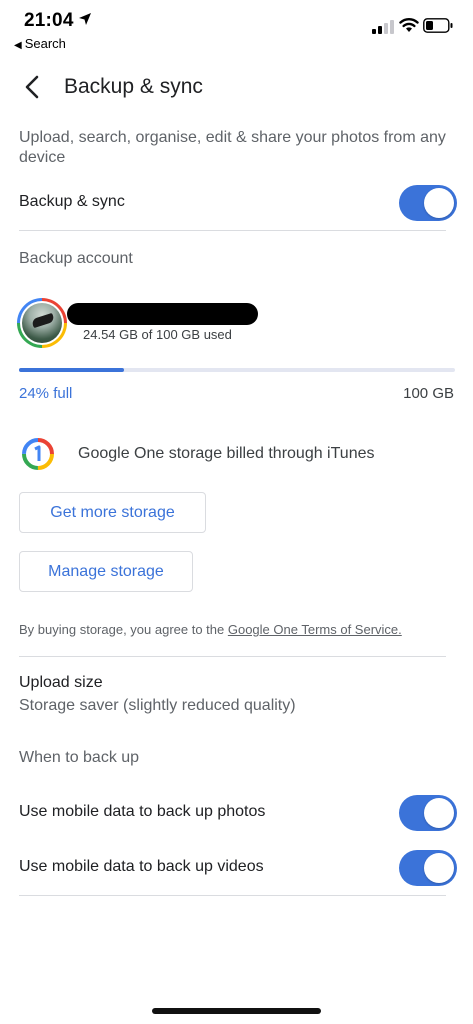 The image size is (473, 1024). Describe the element at coordinates (38, 454) in the screenshot. I see `google-one-icon` at that location.